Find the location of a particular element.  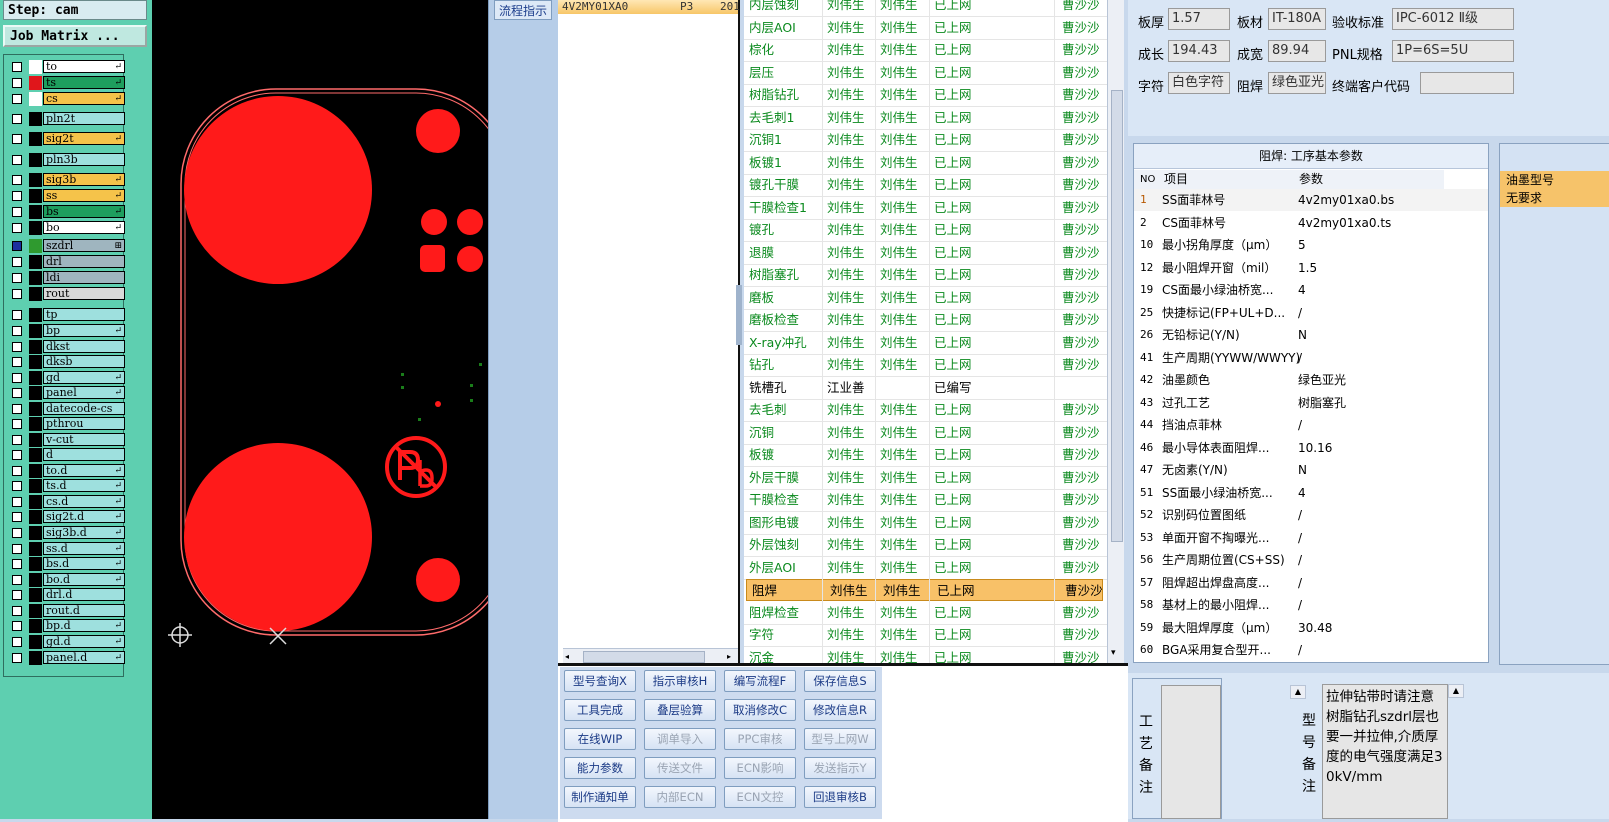

layer-row-to.d: to.d ↵ is located at coordinates (66, 471).